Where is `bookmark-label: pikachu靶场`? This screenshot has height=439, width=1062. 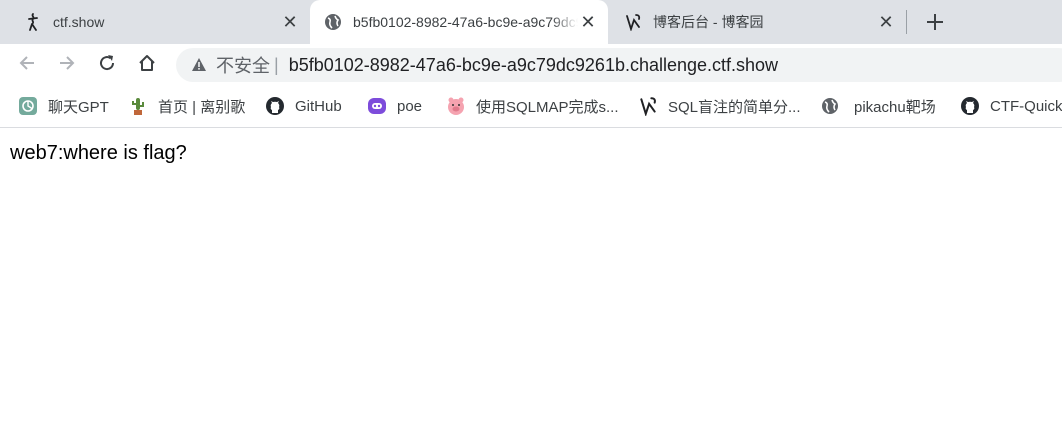 bookmark-label: pikachu靶场 is located at coordinates (895, 107).